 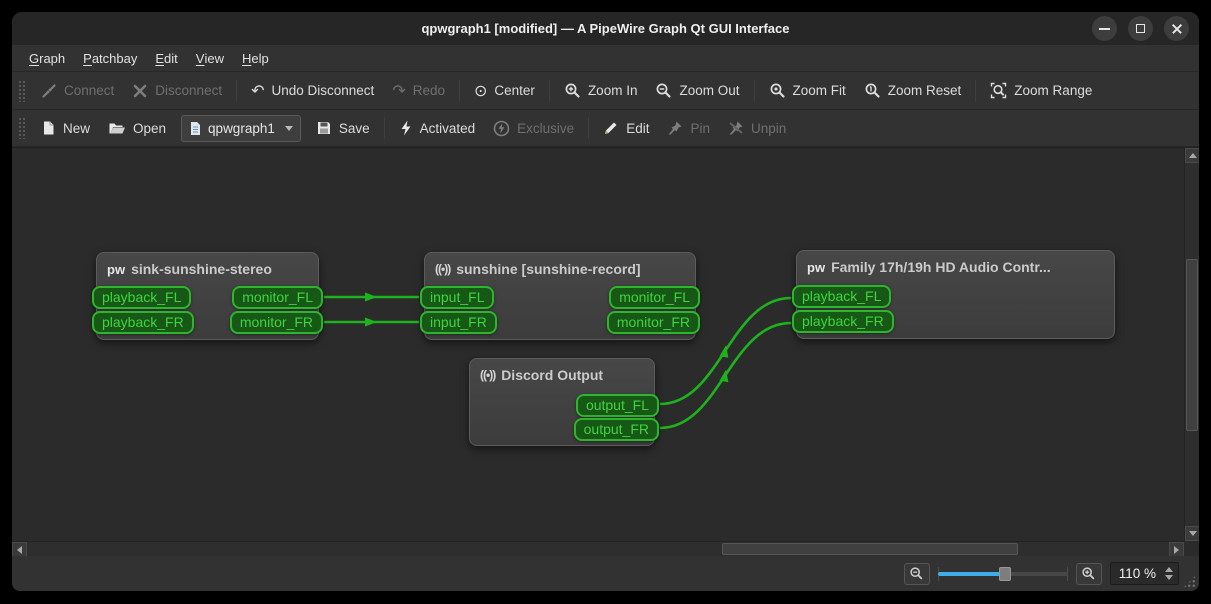 What do you see at coordinates (117, 128) in the screenshot?
I see `open-folder-icon` at bounding box center [117, 128].